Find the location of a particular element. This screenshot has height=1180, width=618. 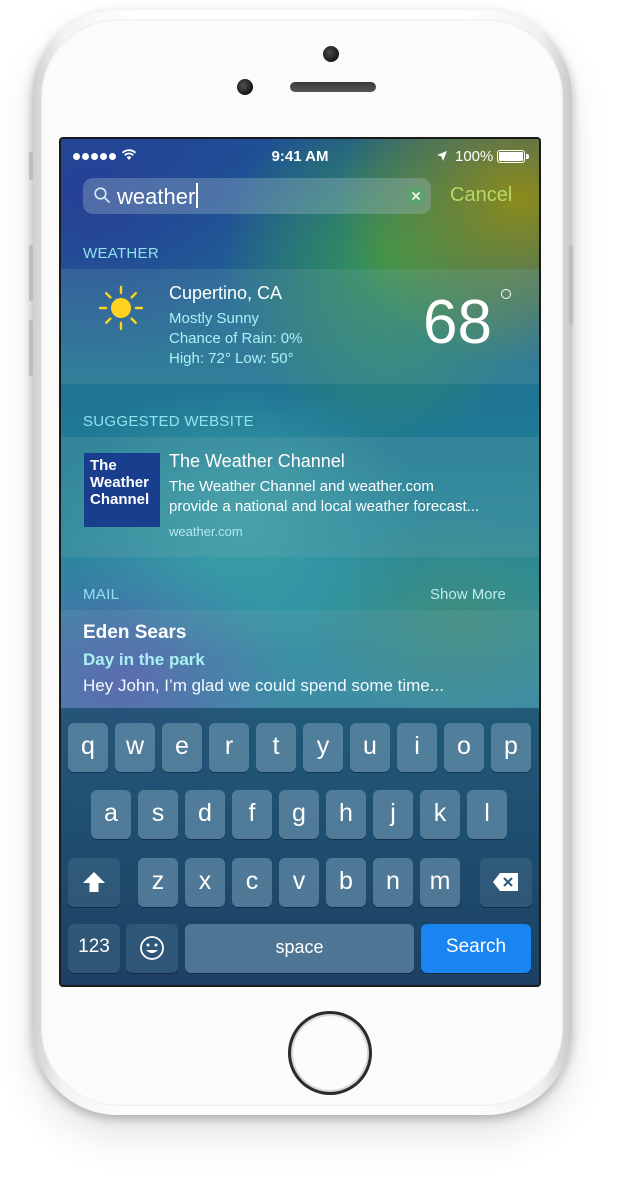

key-c: c is located at coordinates (252, 882).